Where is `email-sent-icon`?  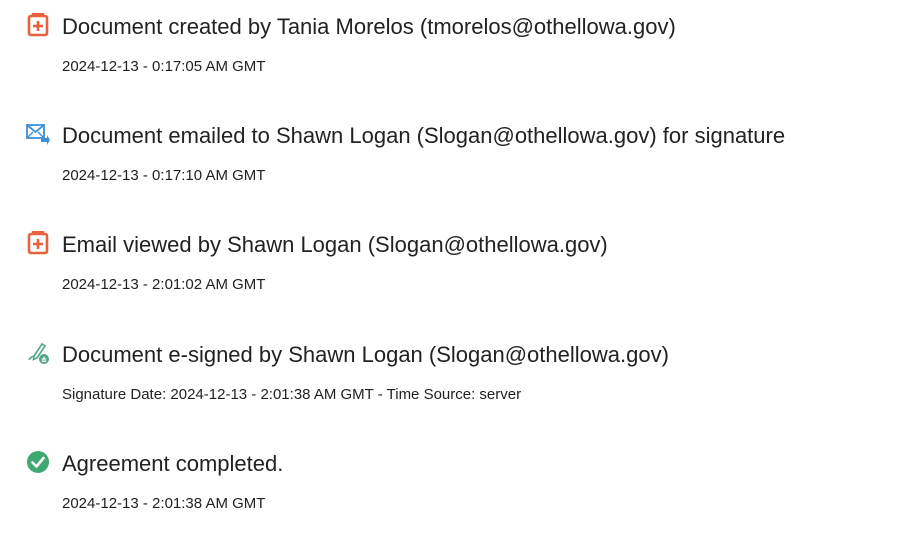 email-sent-icon is located at coordinates (38, 134).